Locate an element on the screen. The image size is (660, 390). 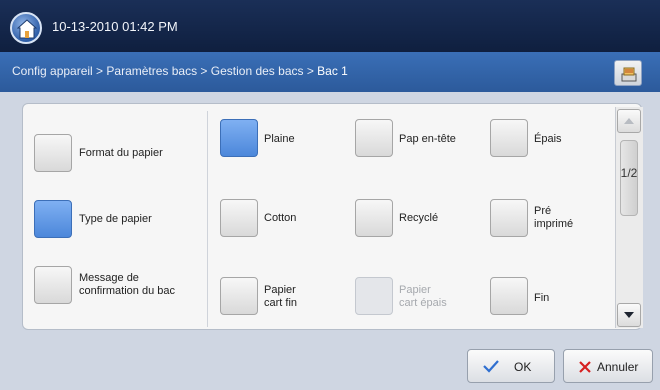
paper-type-pre-imprime-button is located at coordinates (509, 218).